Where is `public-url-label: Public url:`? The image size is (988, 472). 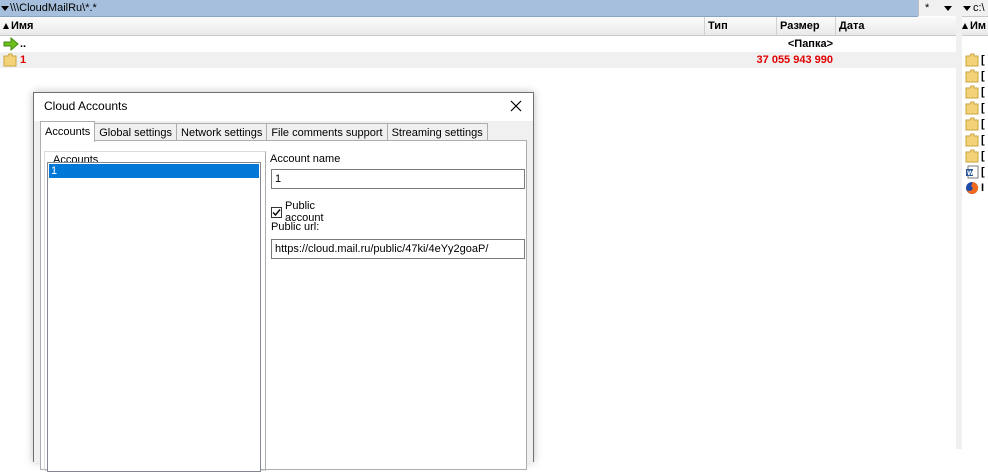 public-url-label: Public url: is located at coordinates (295, 227).